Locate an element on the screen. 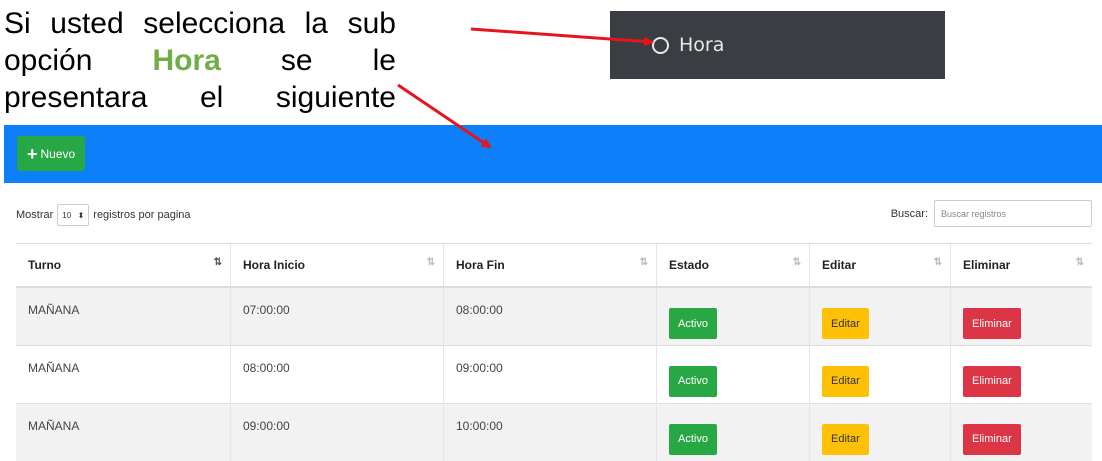  records-label: registros por pagina is located at coordinates (142, 215).